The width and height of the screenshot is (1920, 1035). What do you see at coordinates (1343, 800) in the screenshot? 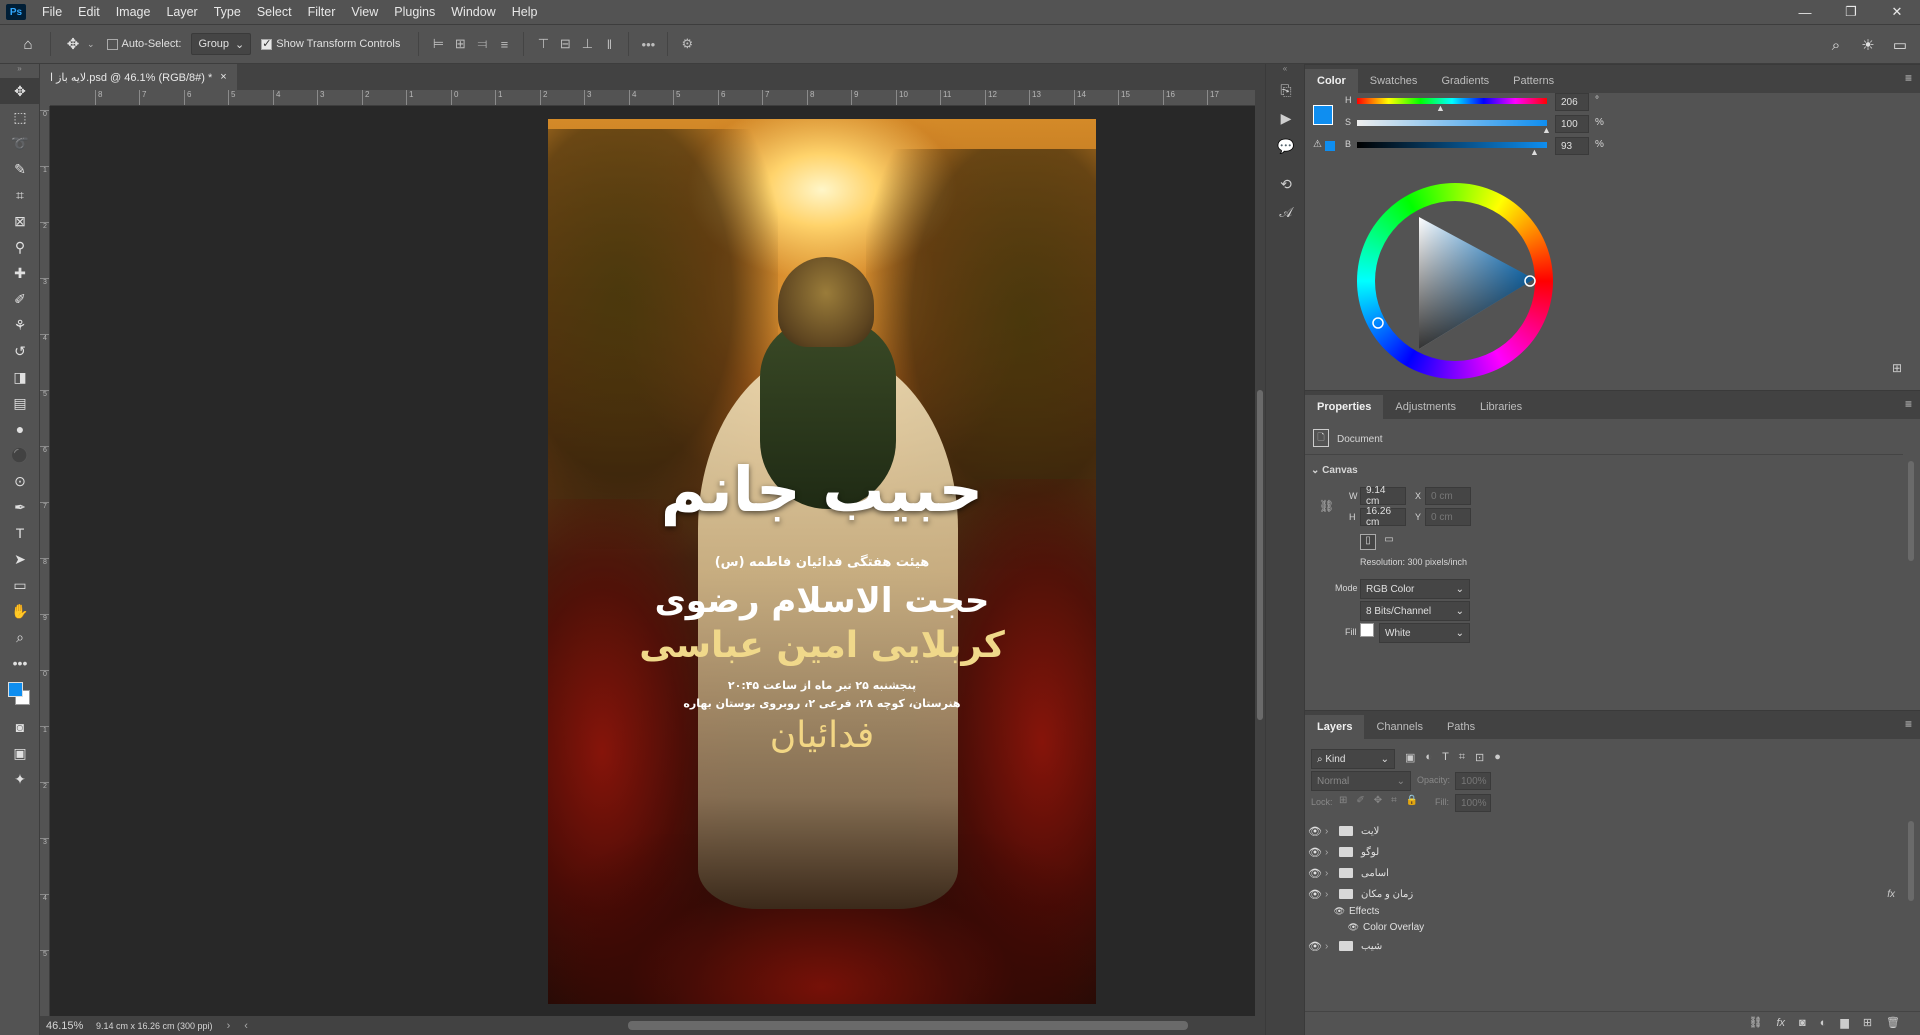
I see `lock-transparency-icon: ⊞` at bounding box center [1343, 800].